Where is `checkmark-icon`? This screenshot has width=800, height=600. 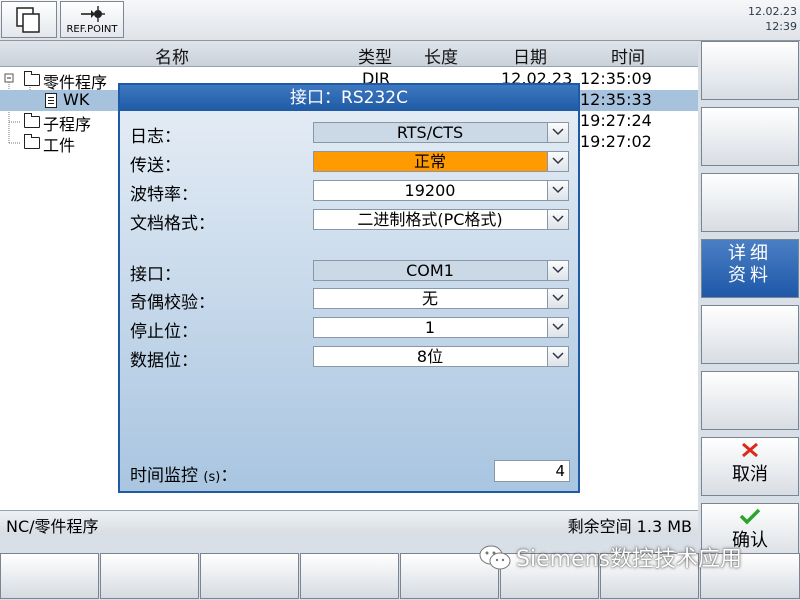
checkmark-icon is located at coordinates (750, 516).